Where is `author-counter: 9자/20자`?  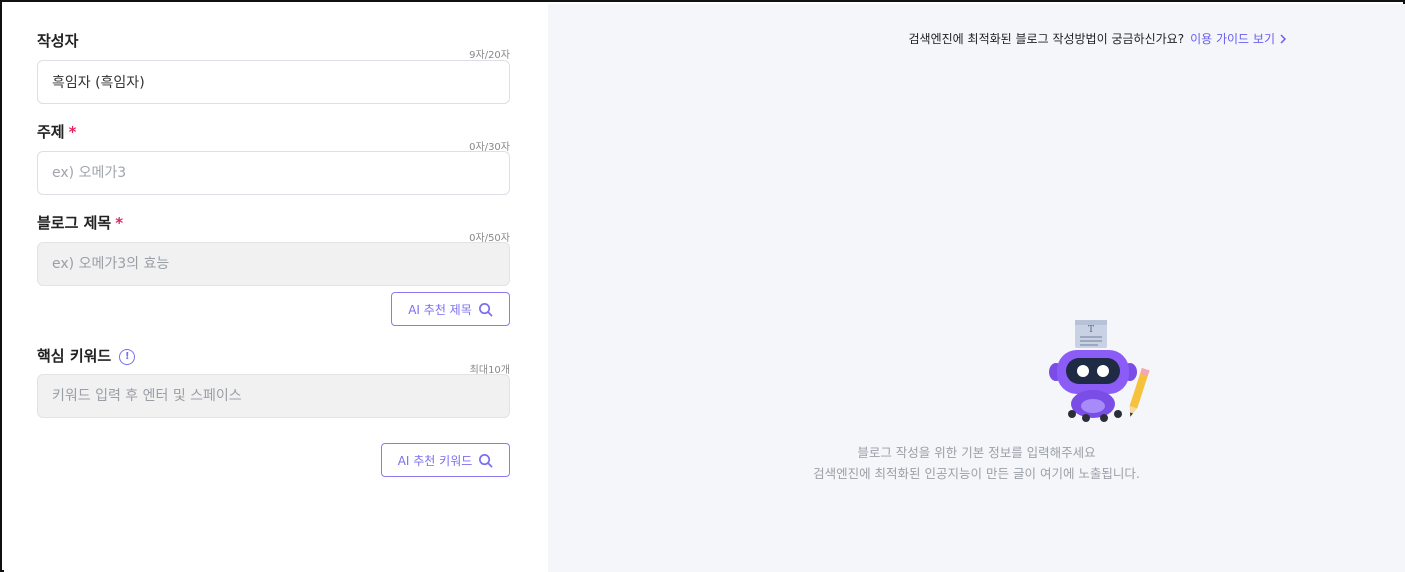
author-counter: 9자/20자 is located at coordinates (489, 55).